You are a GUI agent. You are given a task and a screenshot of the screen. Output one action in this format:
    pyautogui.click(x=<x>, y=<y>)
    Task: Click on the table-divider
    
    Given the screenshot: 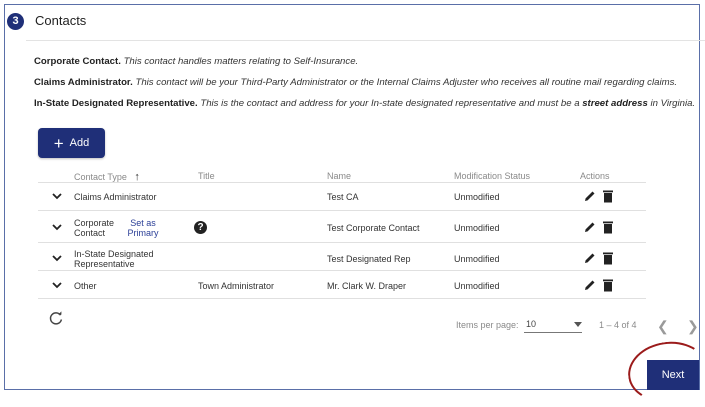 What is the action you would take?
    pyautogui.click(x=342, y=182)
    